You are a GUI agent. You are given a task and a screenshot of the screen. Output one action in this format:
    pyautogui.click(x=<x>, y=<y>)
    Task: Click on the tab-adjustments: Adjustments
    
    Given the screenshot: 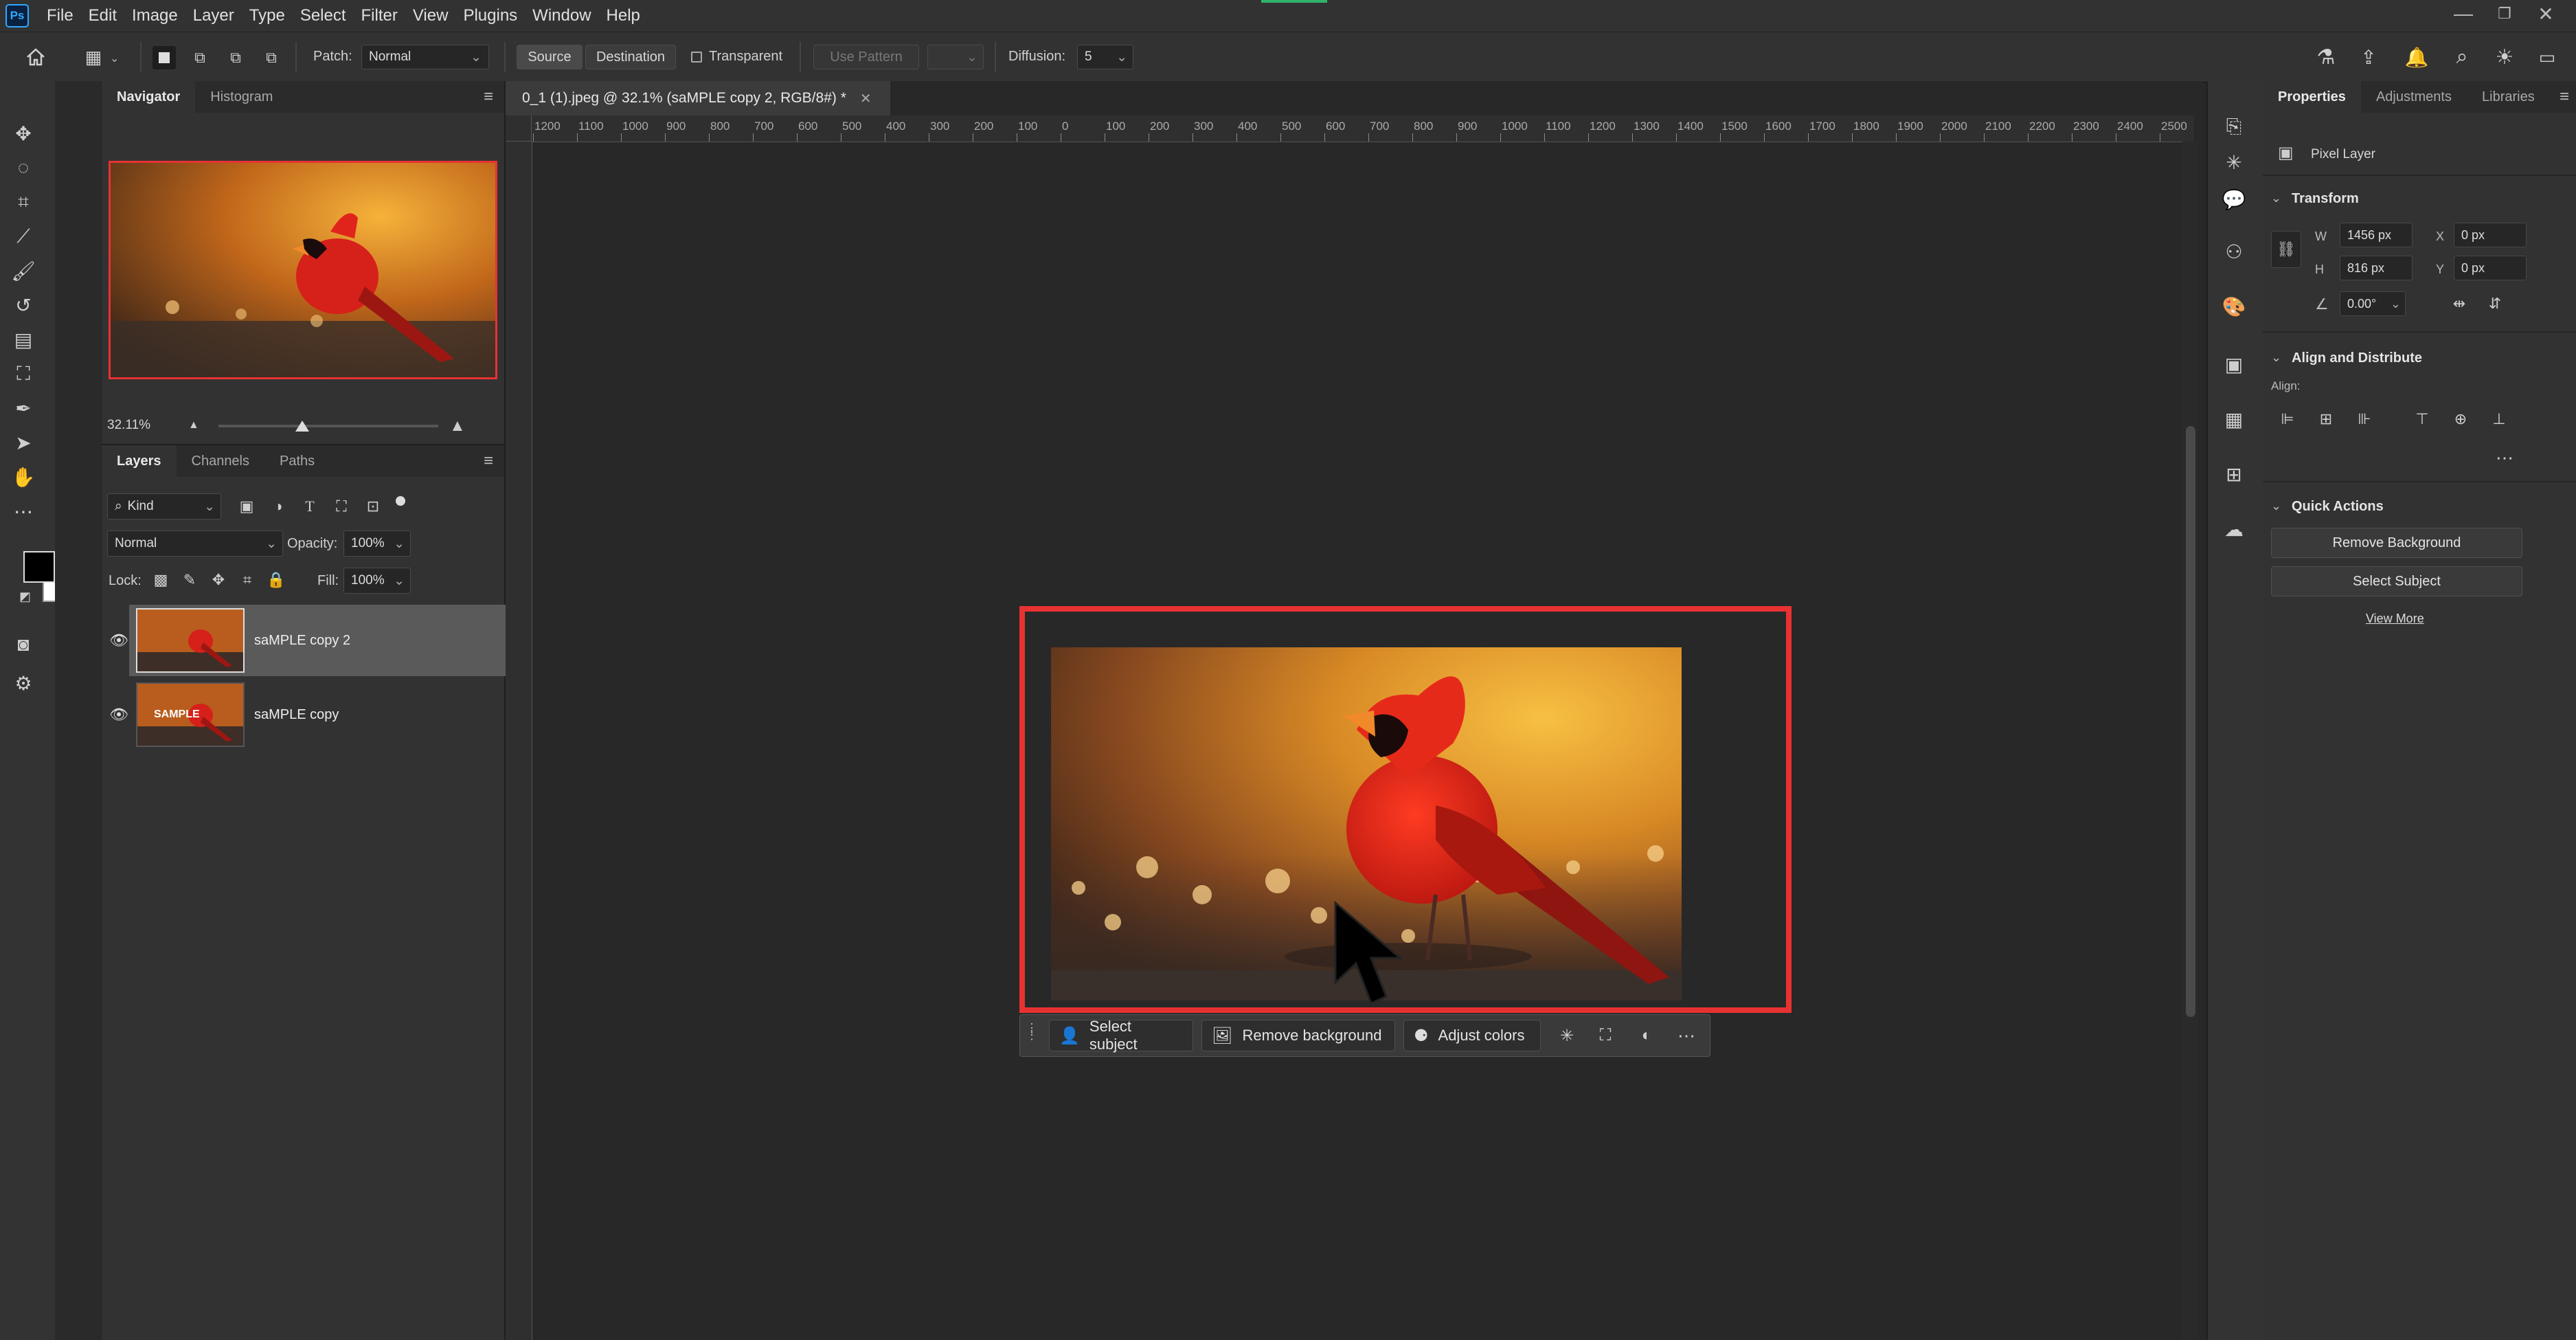 What is the action you would take?
    pyautogui.click(x=2414, y=97)
    